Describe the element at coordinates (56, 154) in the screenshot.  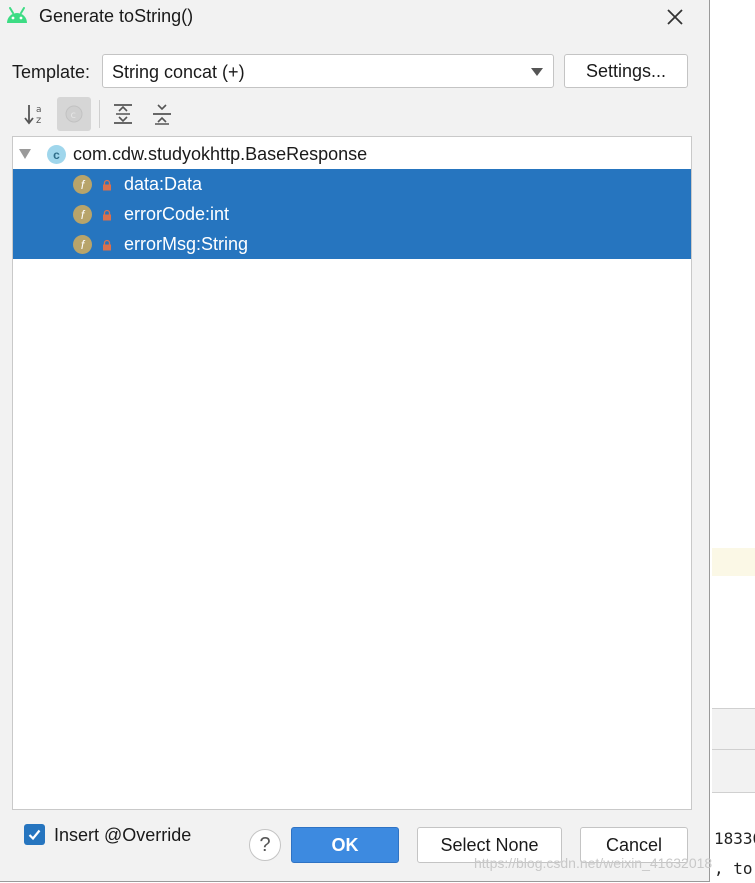
I see `class-icon: c` at that location.